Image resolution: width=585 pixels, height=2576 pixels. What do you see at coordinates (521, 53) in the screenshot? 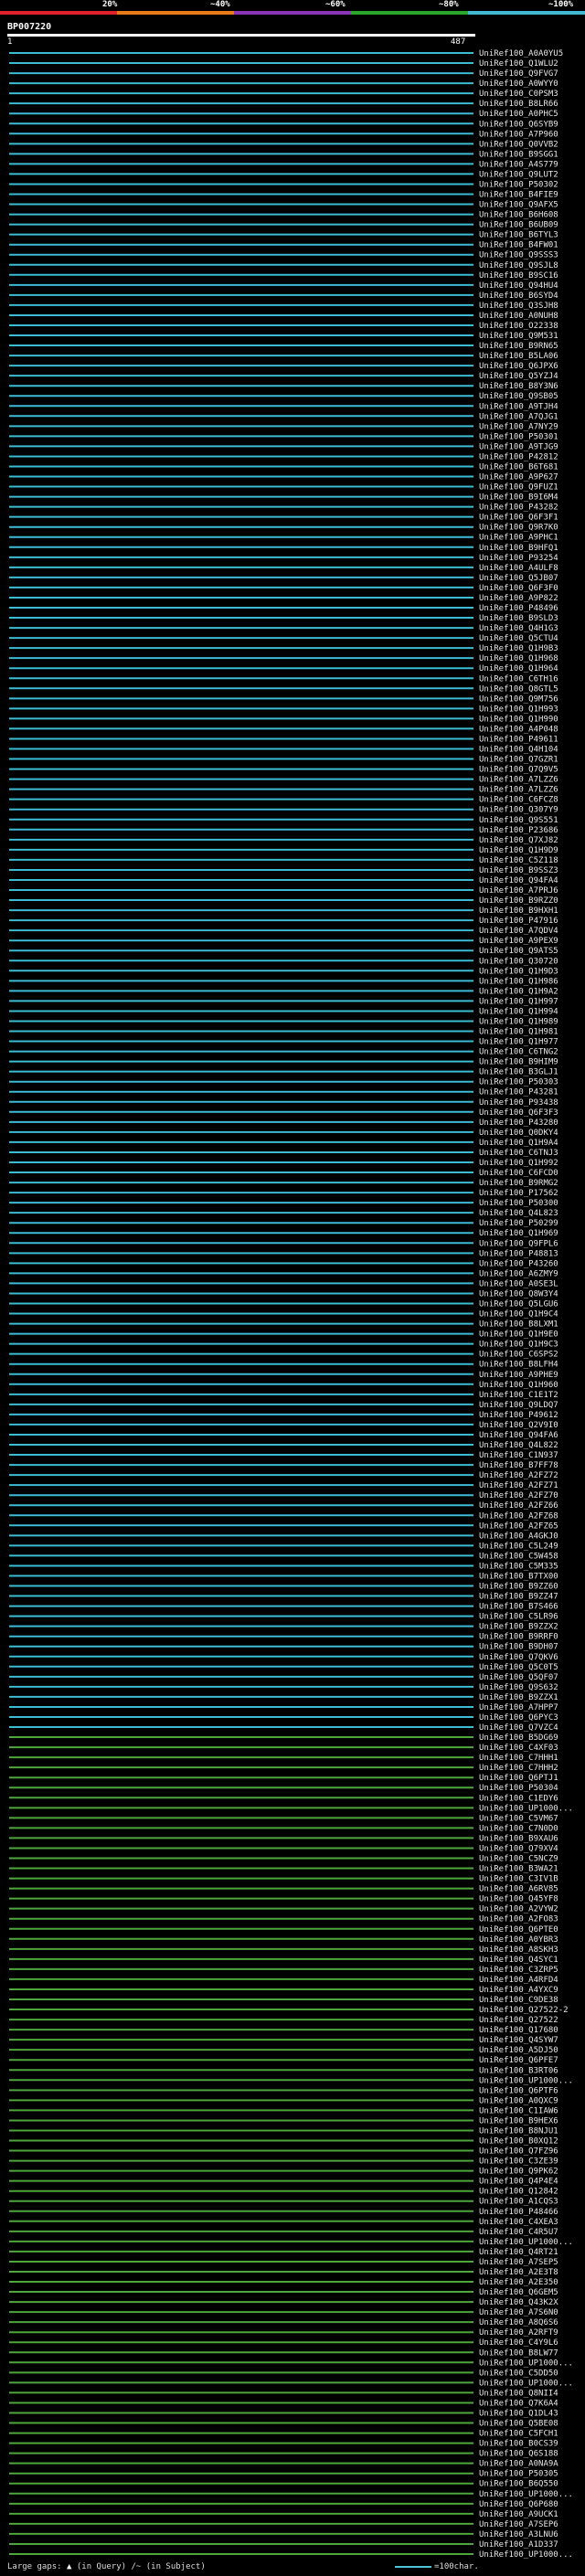
I see `hit-label: UniRef100_A0A0YU5` at bounding box center [521, 53].